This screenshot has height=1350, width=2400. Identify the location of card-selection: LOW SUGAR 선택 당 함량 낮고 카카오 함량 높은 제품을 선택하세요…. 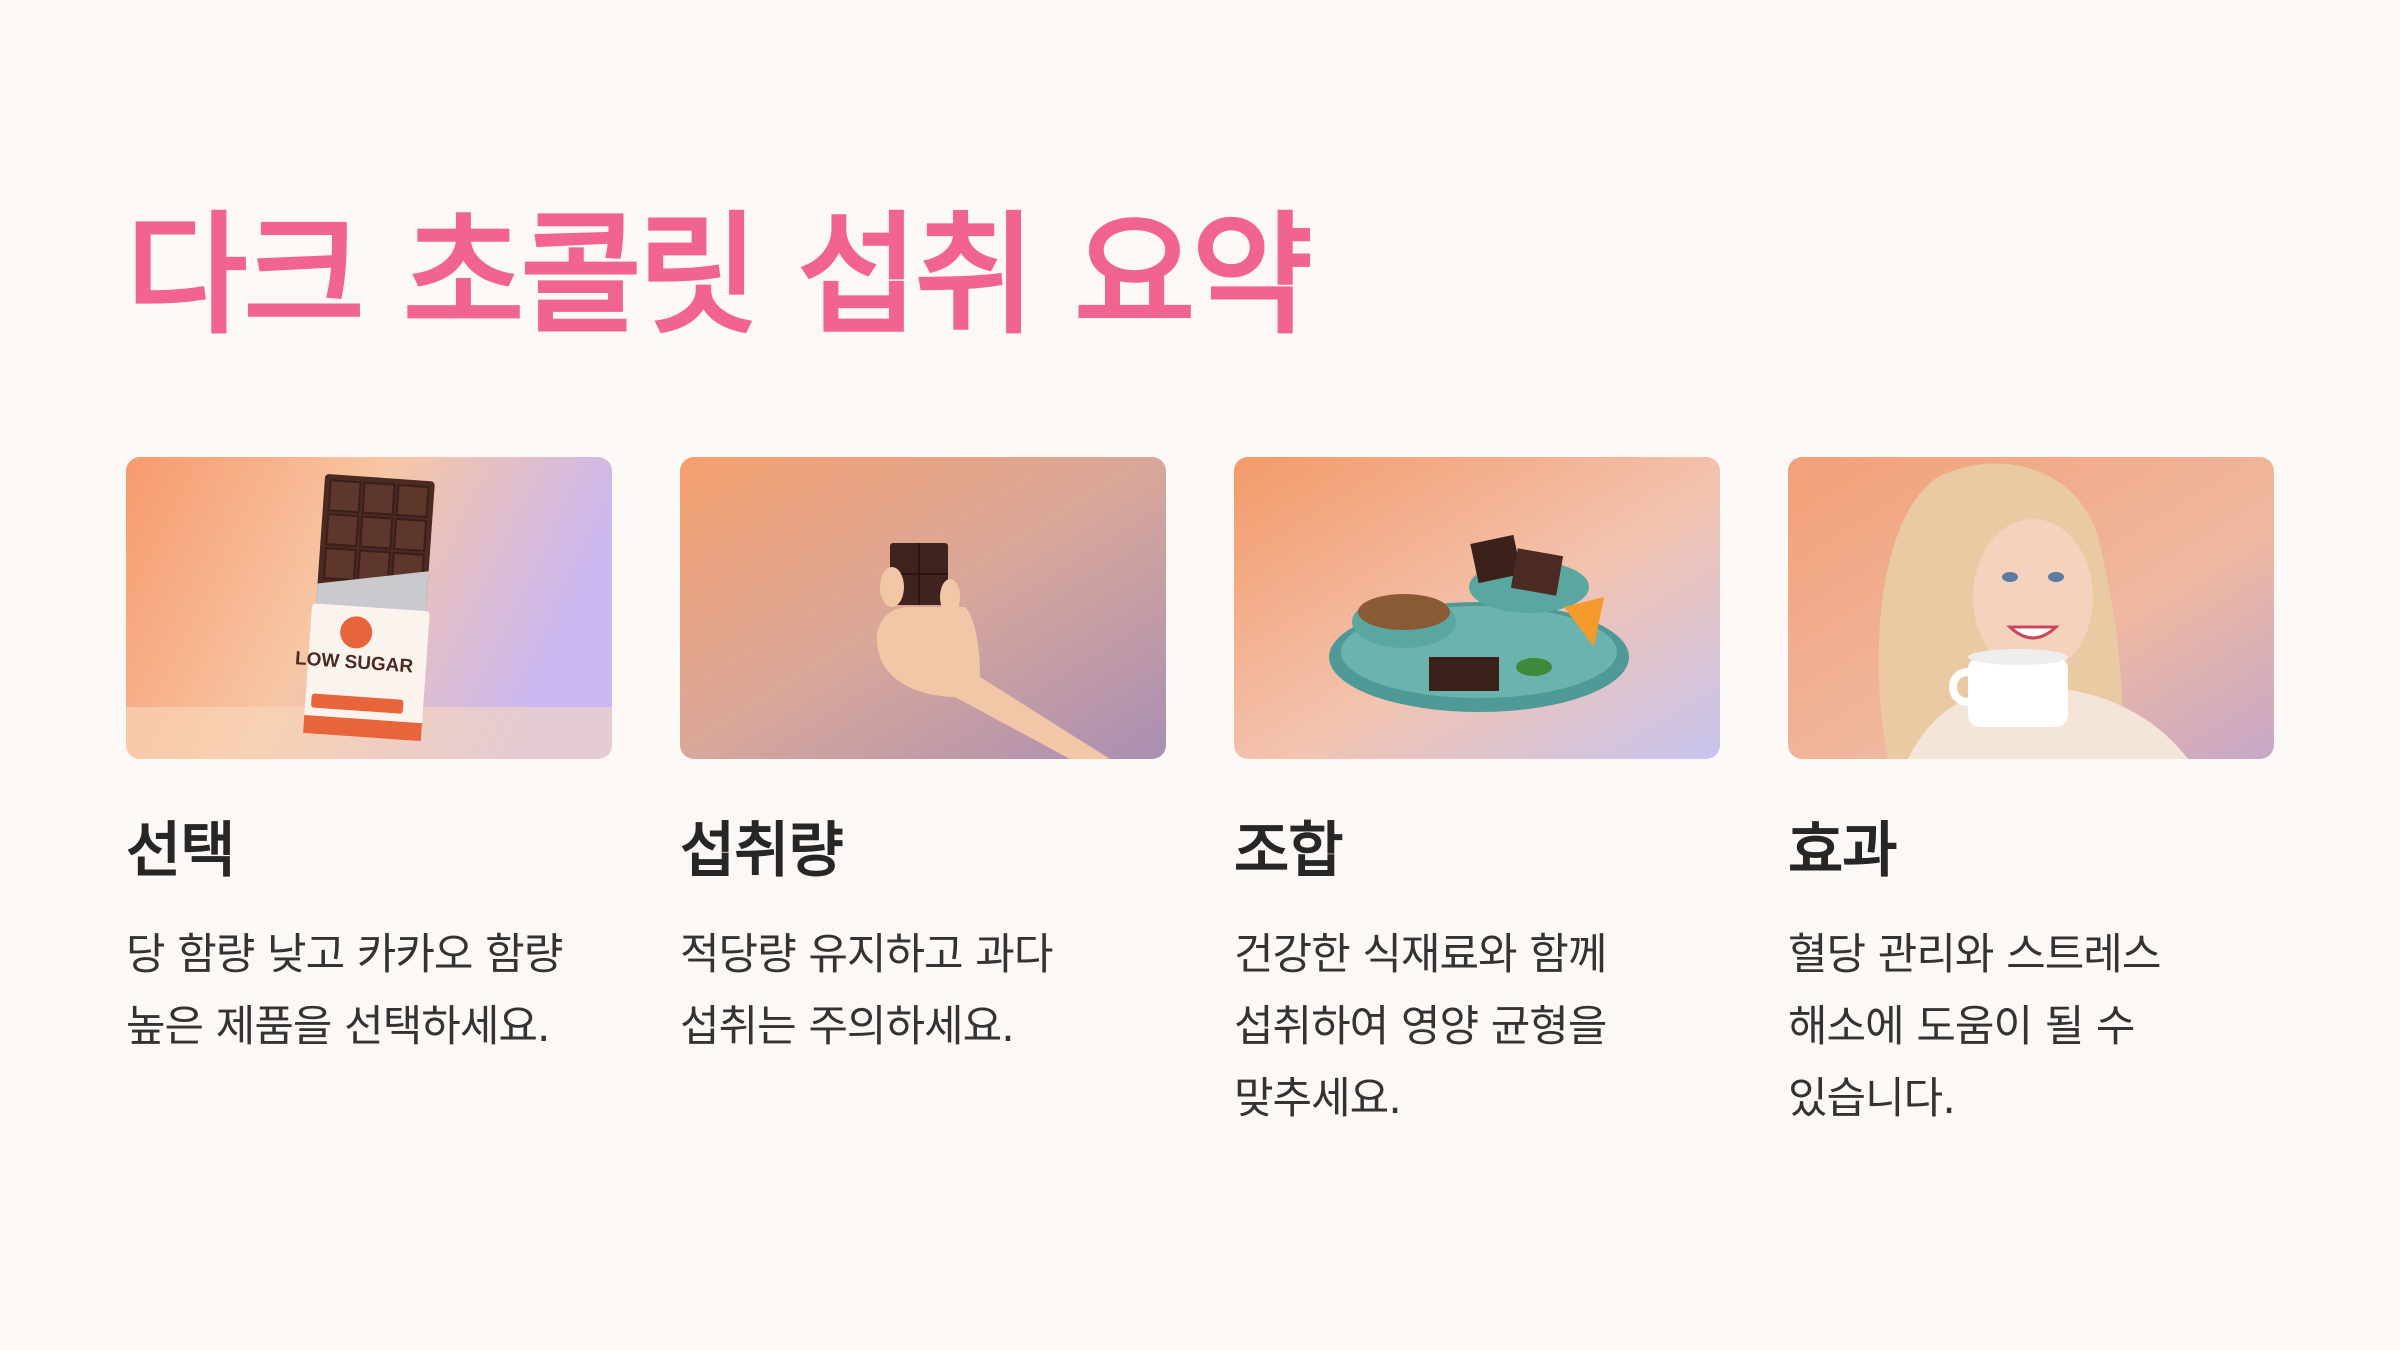
(369, 754).